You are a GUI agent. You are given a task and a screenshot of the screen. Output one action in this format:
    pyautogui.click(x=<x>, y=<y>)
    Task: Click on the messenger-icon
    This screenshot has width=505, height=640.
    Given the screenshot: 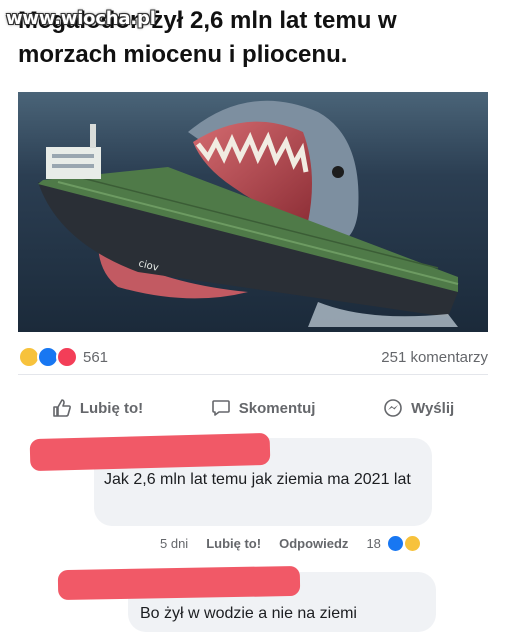 What is the action you would take?
    pyautogui.click(x=393, y=408)
    